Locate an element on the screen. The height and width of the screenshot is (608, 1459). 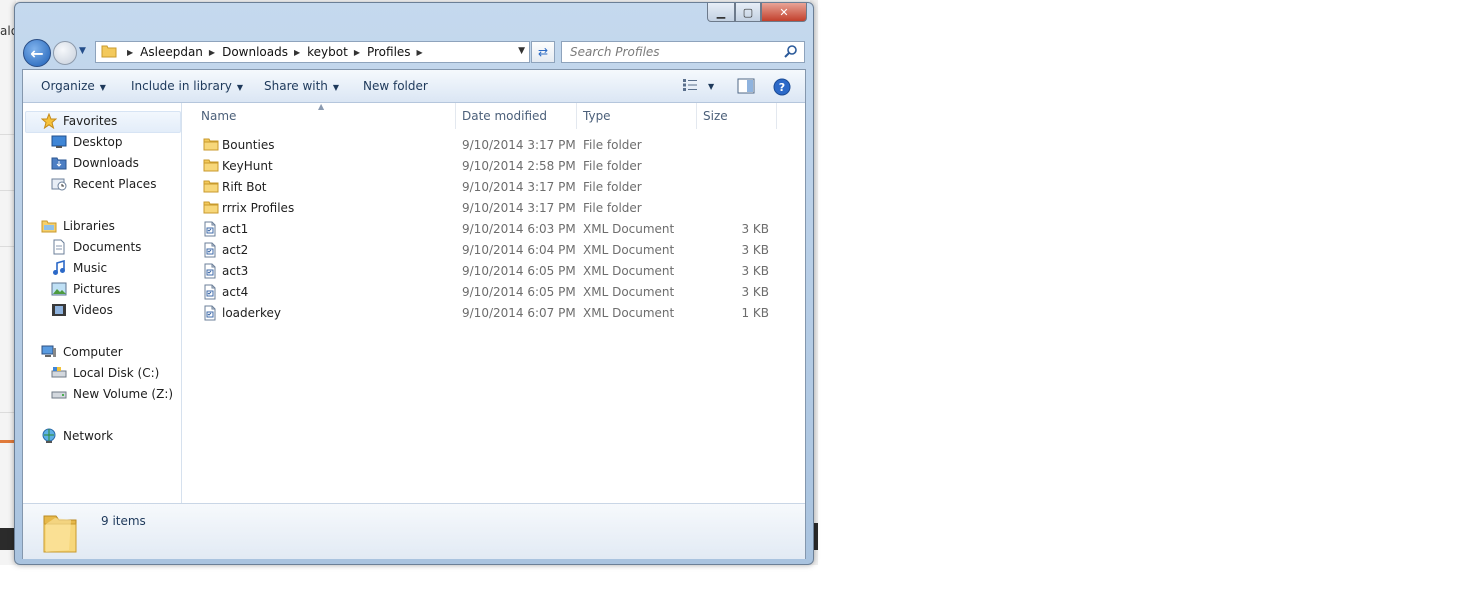
star-icon is located at coordinates (49, 121).